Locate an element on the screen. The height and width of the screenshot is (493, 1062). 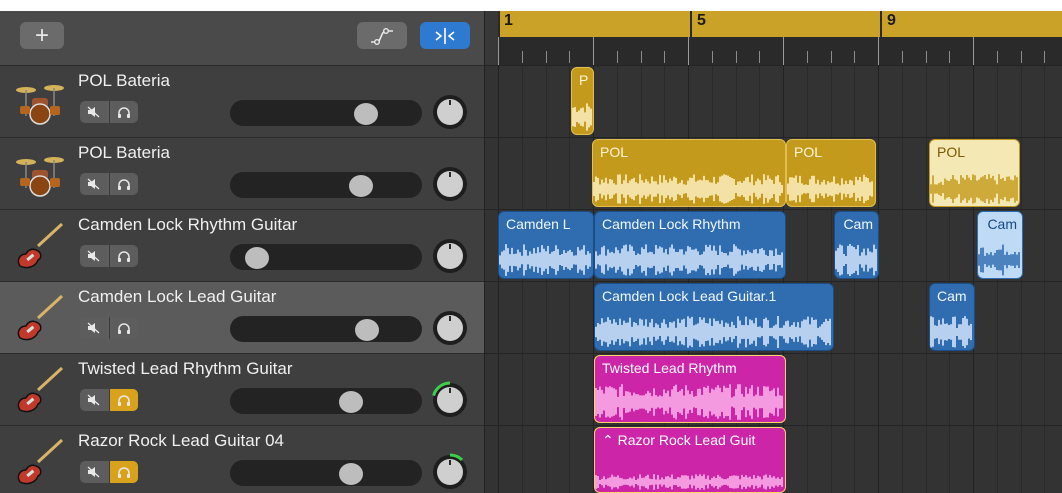
region-label: Twisted Lead Rhythm is located at coordinates (669, 368).